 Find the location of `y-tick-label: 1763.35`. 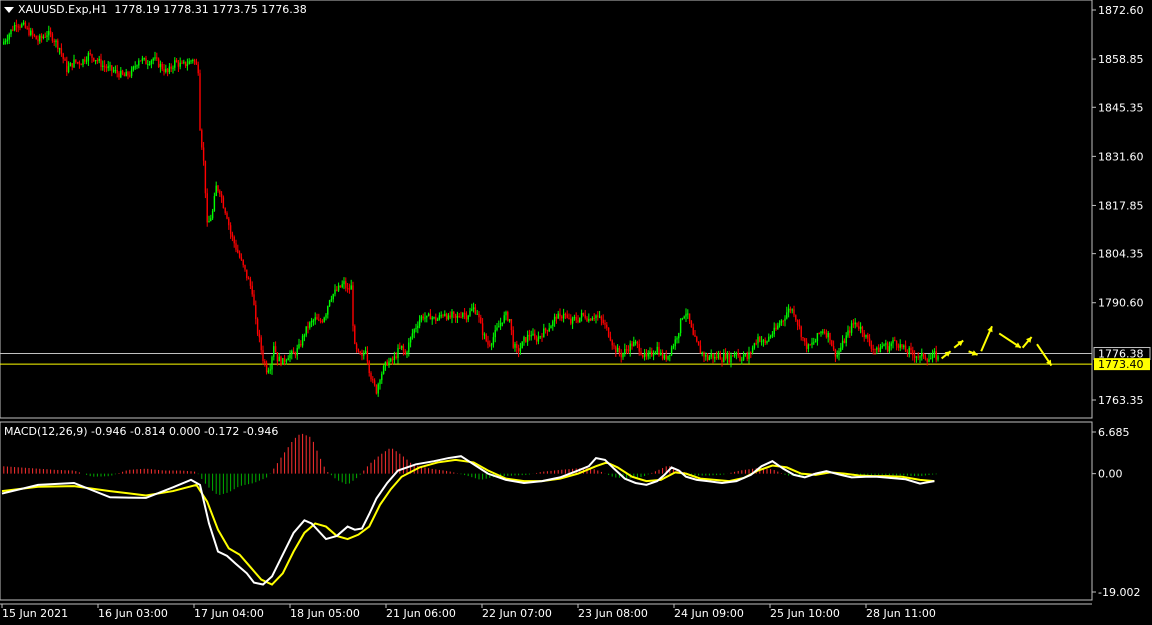

y-tick-label: 1763.35 is located at coordinates (1121, 400).